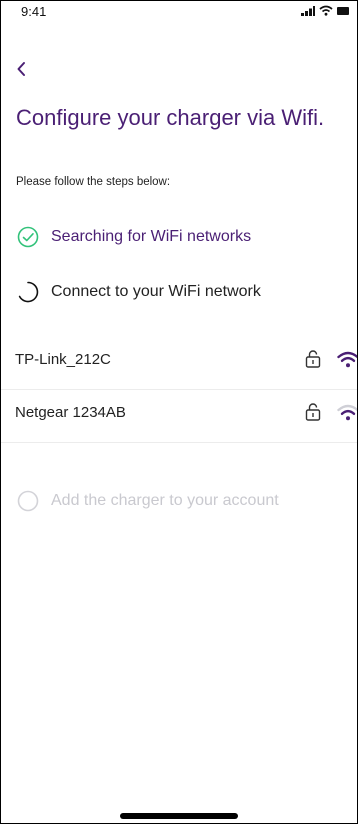 The image size is (358, 824). What do you see at coordinates (179, 416) in the screenshot?
I see `network-item-netgear: Netgear 1234AB` at bounding box center [179, 416].